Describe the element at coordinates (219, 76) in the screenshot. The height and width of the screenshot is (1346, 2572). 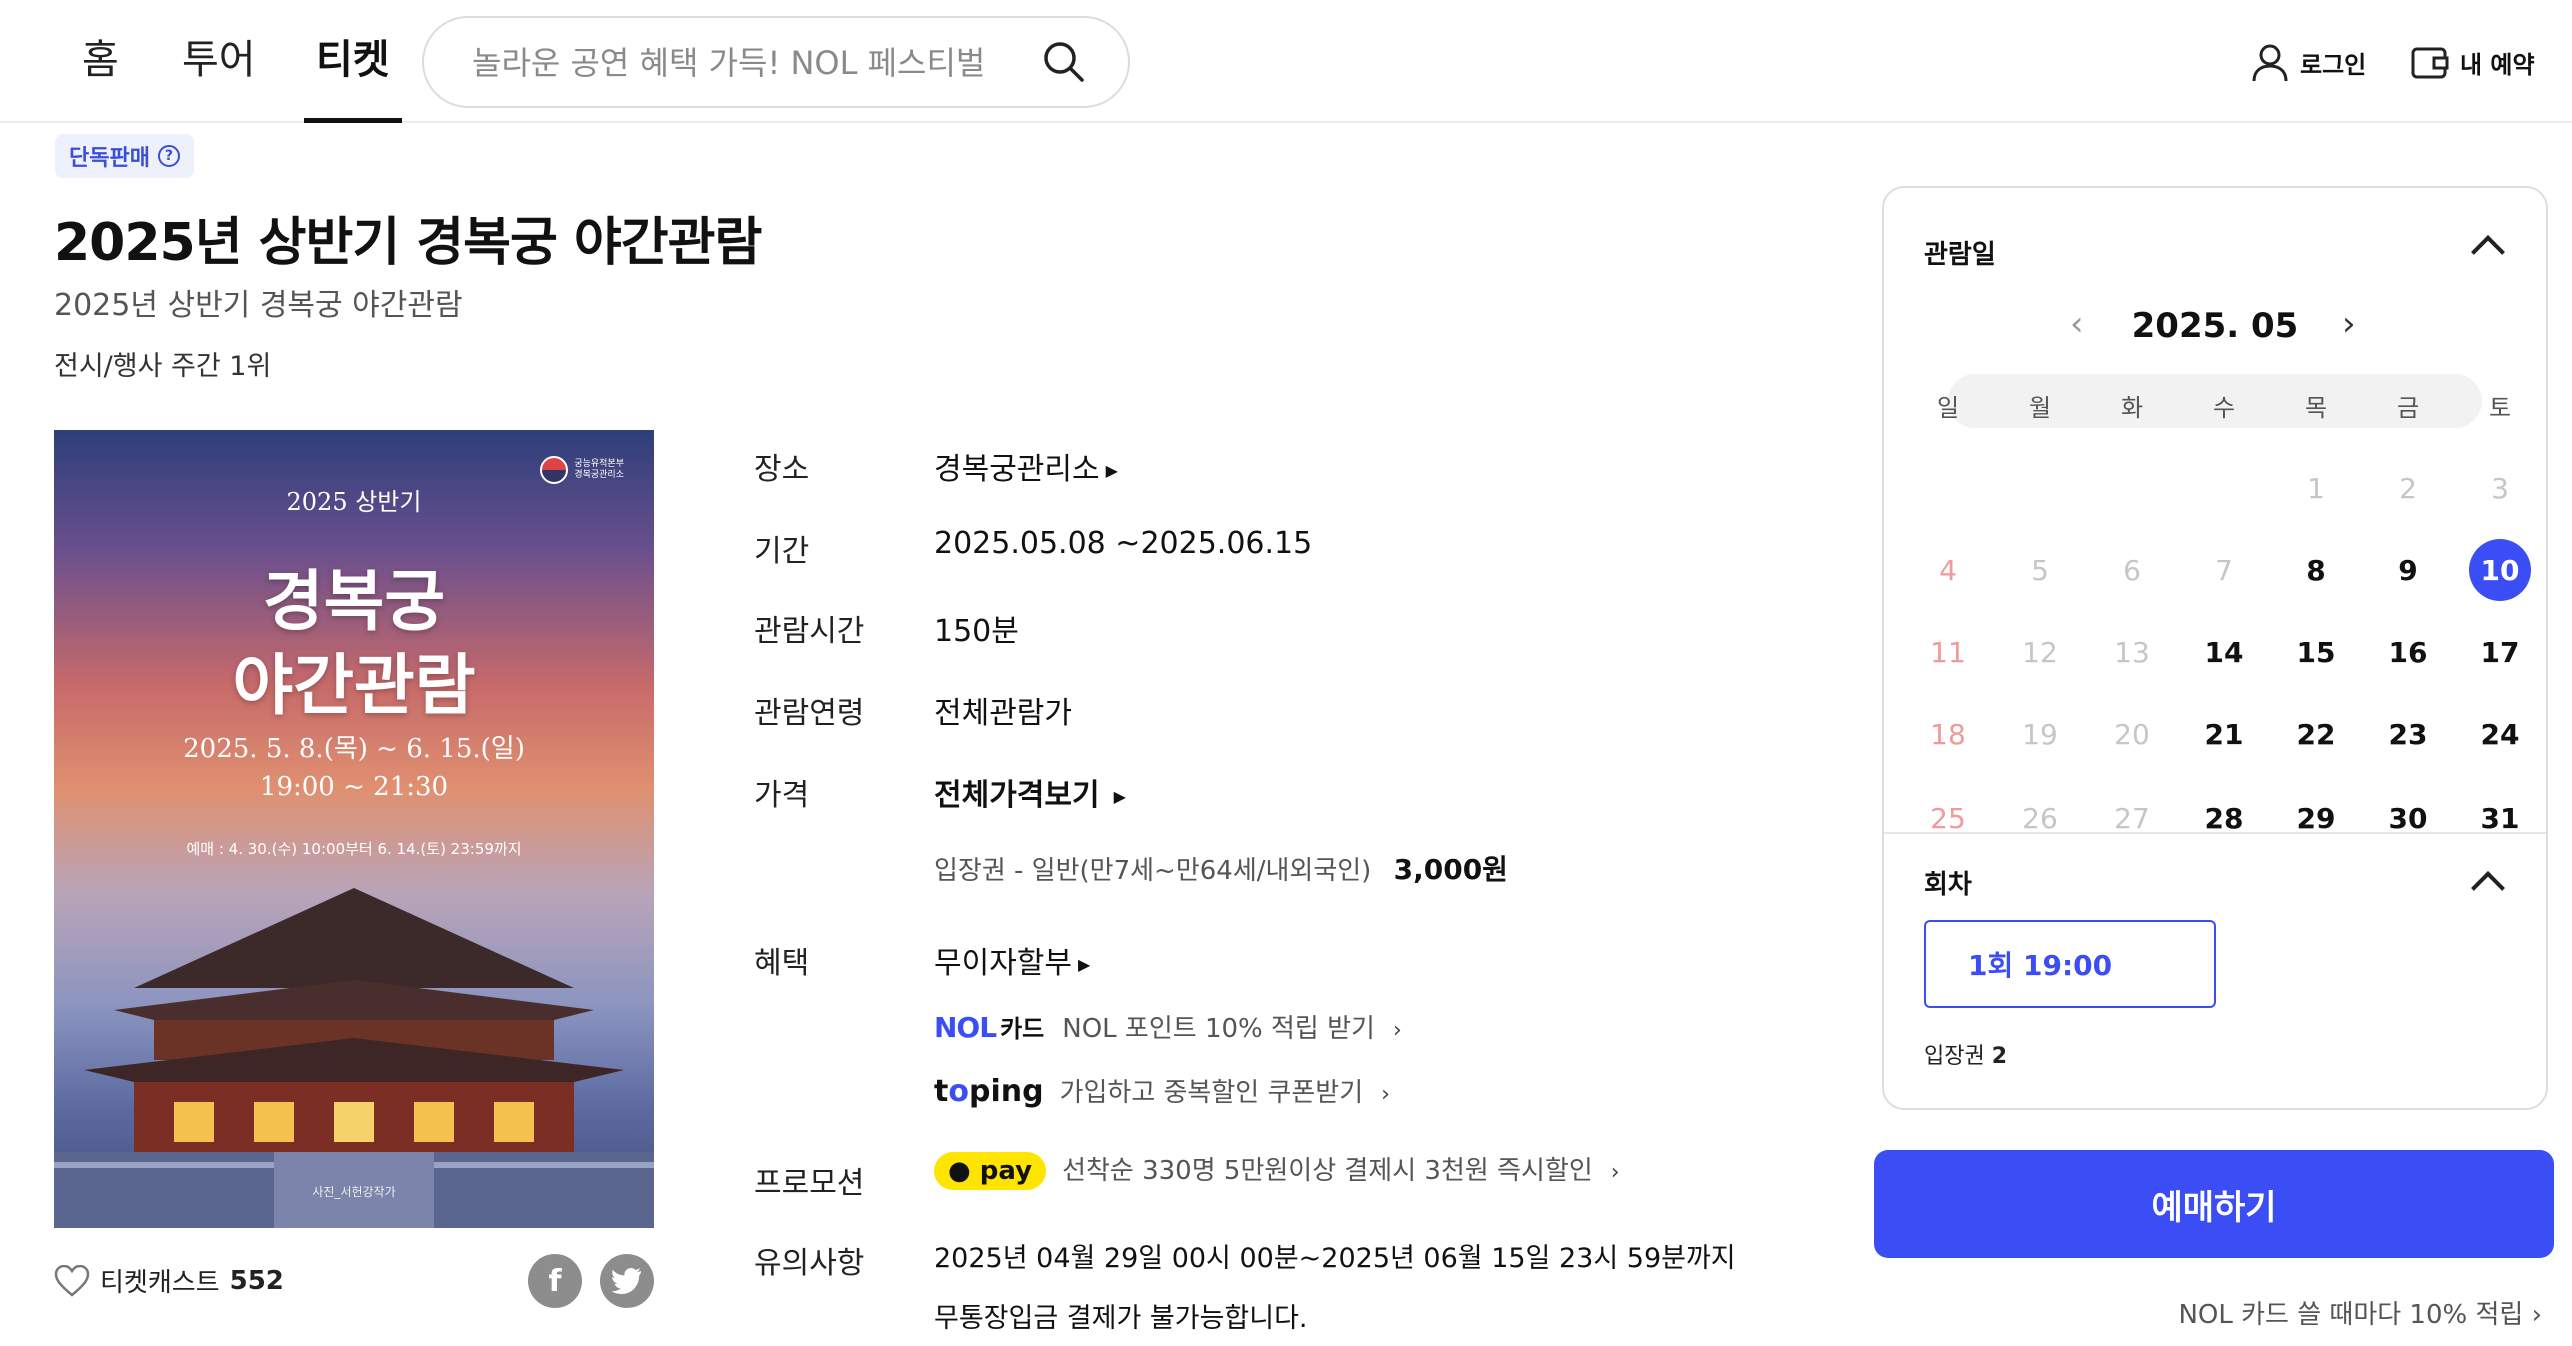
I see `tab-tour: 투어` at that location.